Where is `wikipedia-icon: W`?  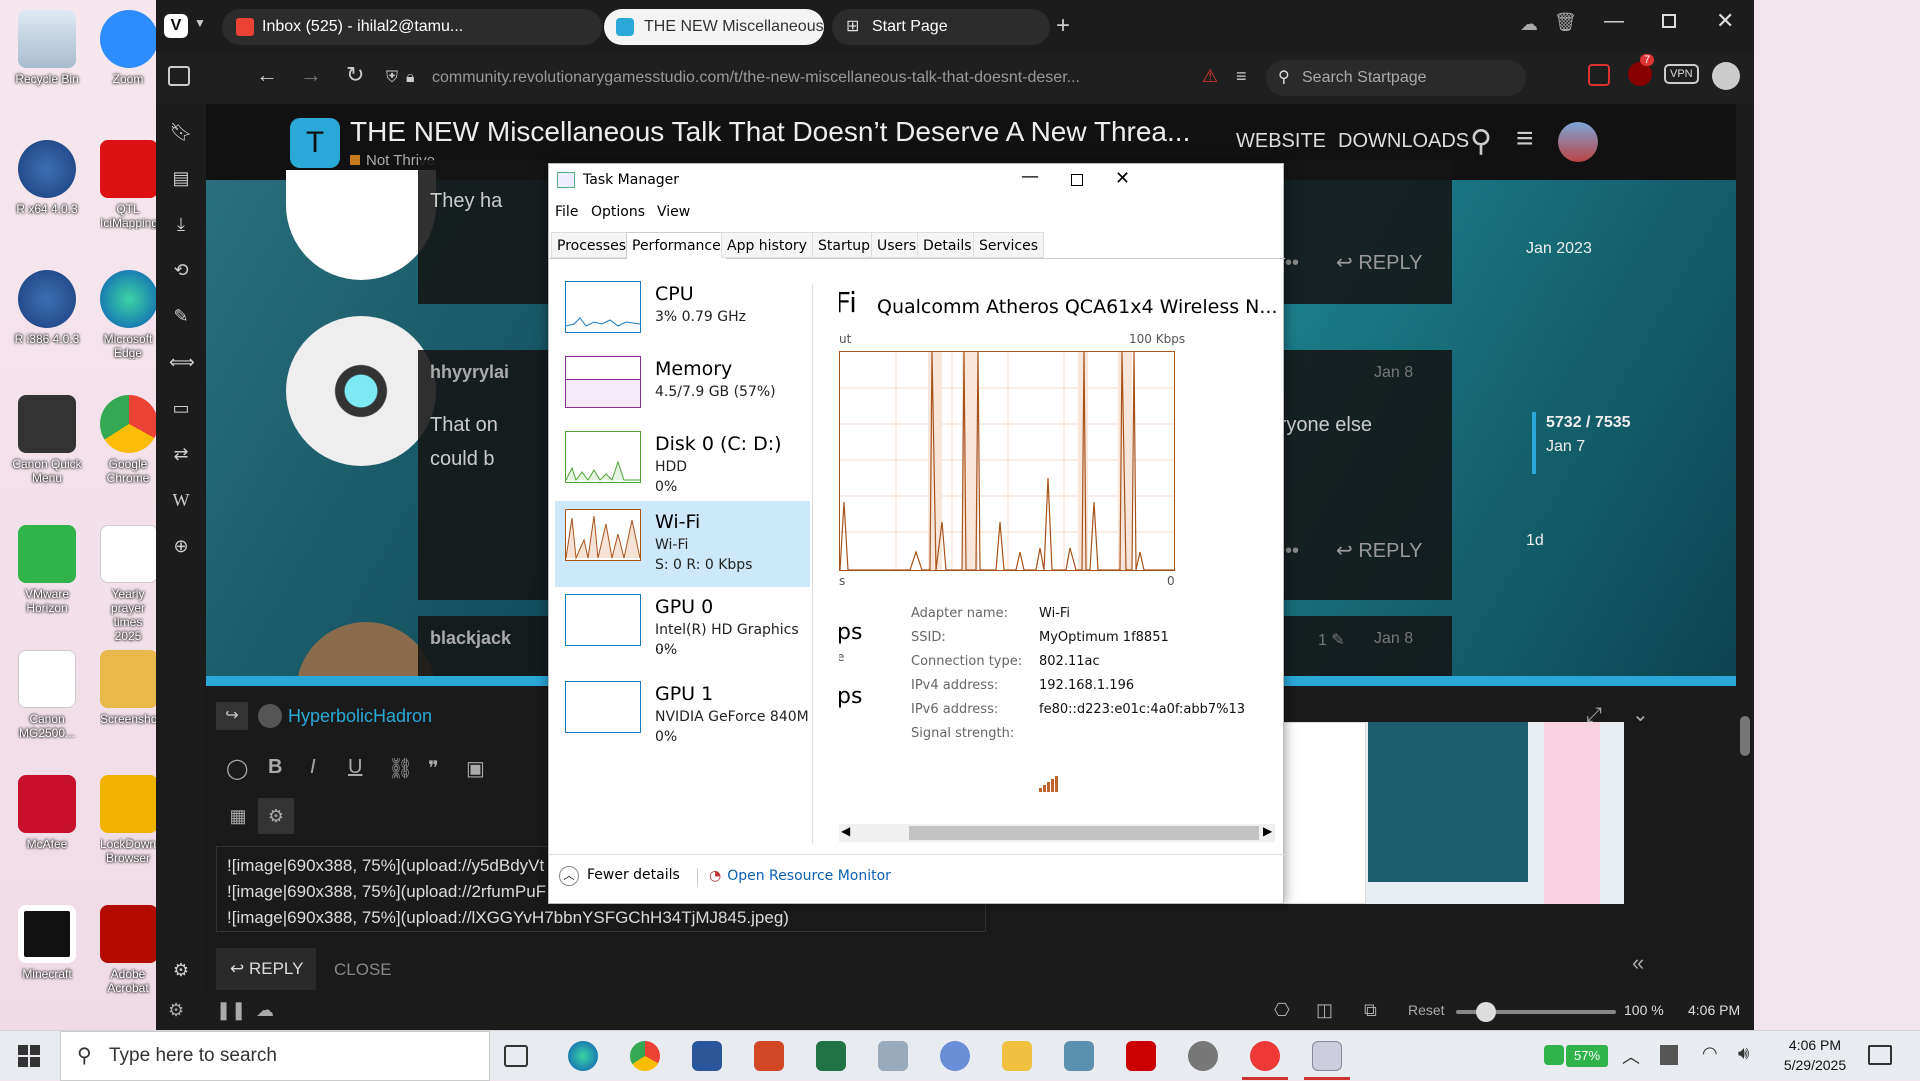
wikipedia-icon: W is located at coordinates (181, 500).